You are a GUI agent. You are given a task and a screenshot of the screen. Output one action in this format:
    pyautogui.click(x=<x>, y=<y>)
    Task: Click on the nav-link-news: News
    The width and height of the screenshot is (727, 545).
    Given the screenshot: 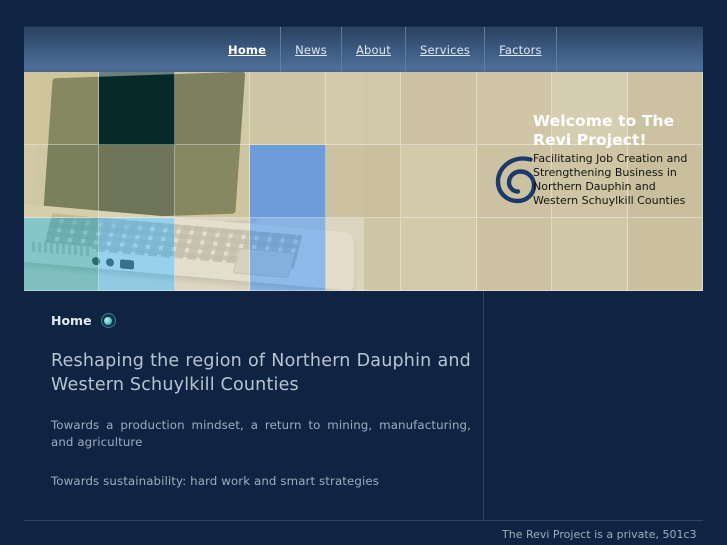 What is the action you would take?
    pyautogui.click(x=311, y=50)
    